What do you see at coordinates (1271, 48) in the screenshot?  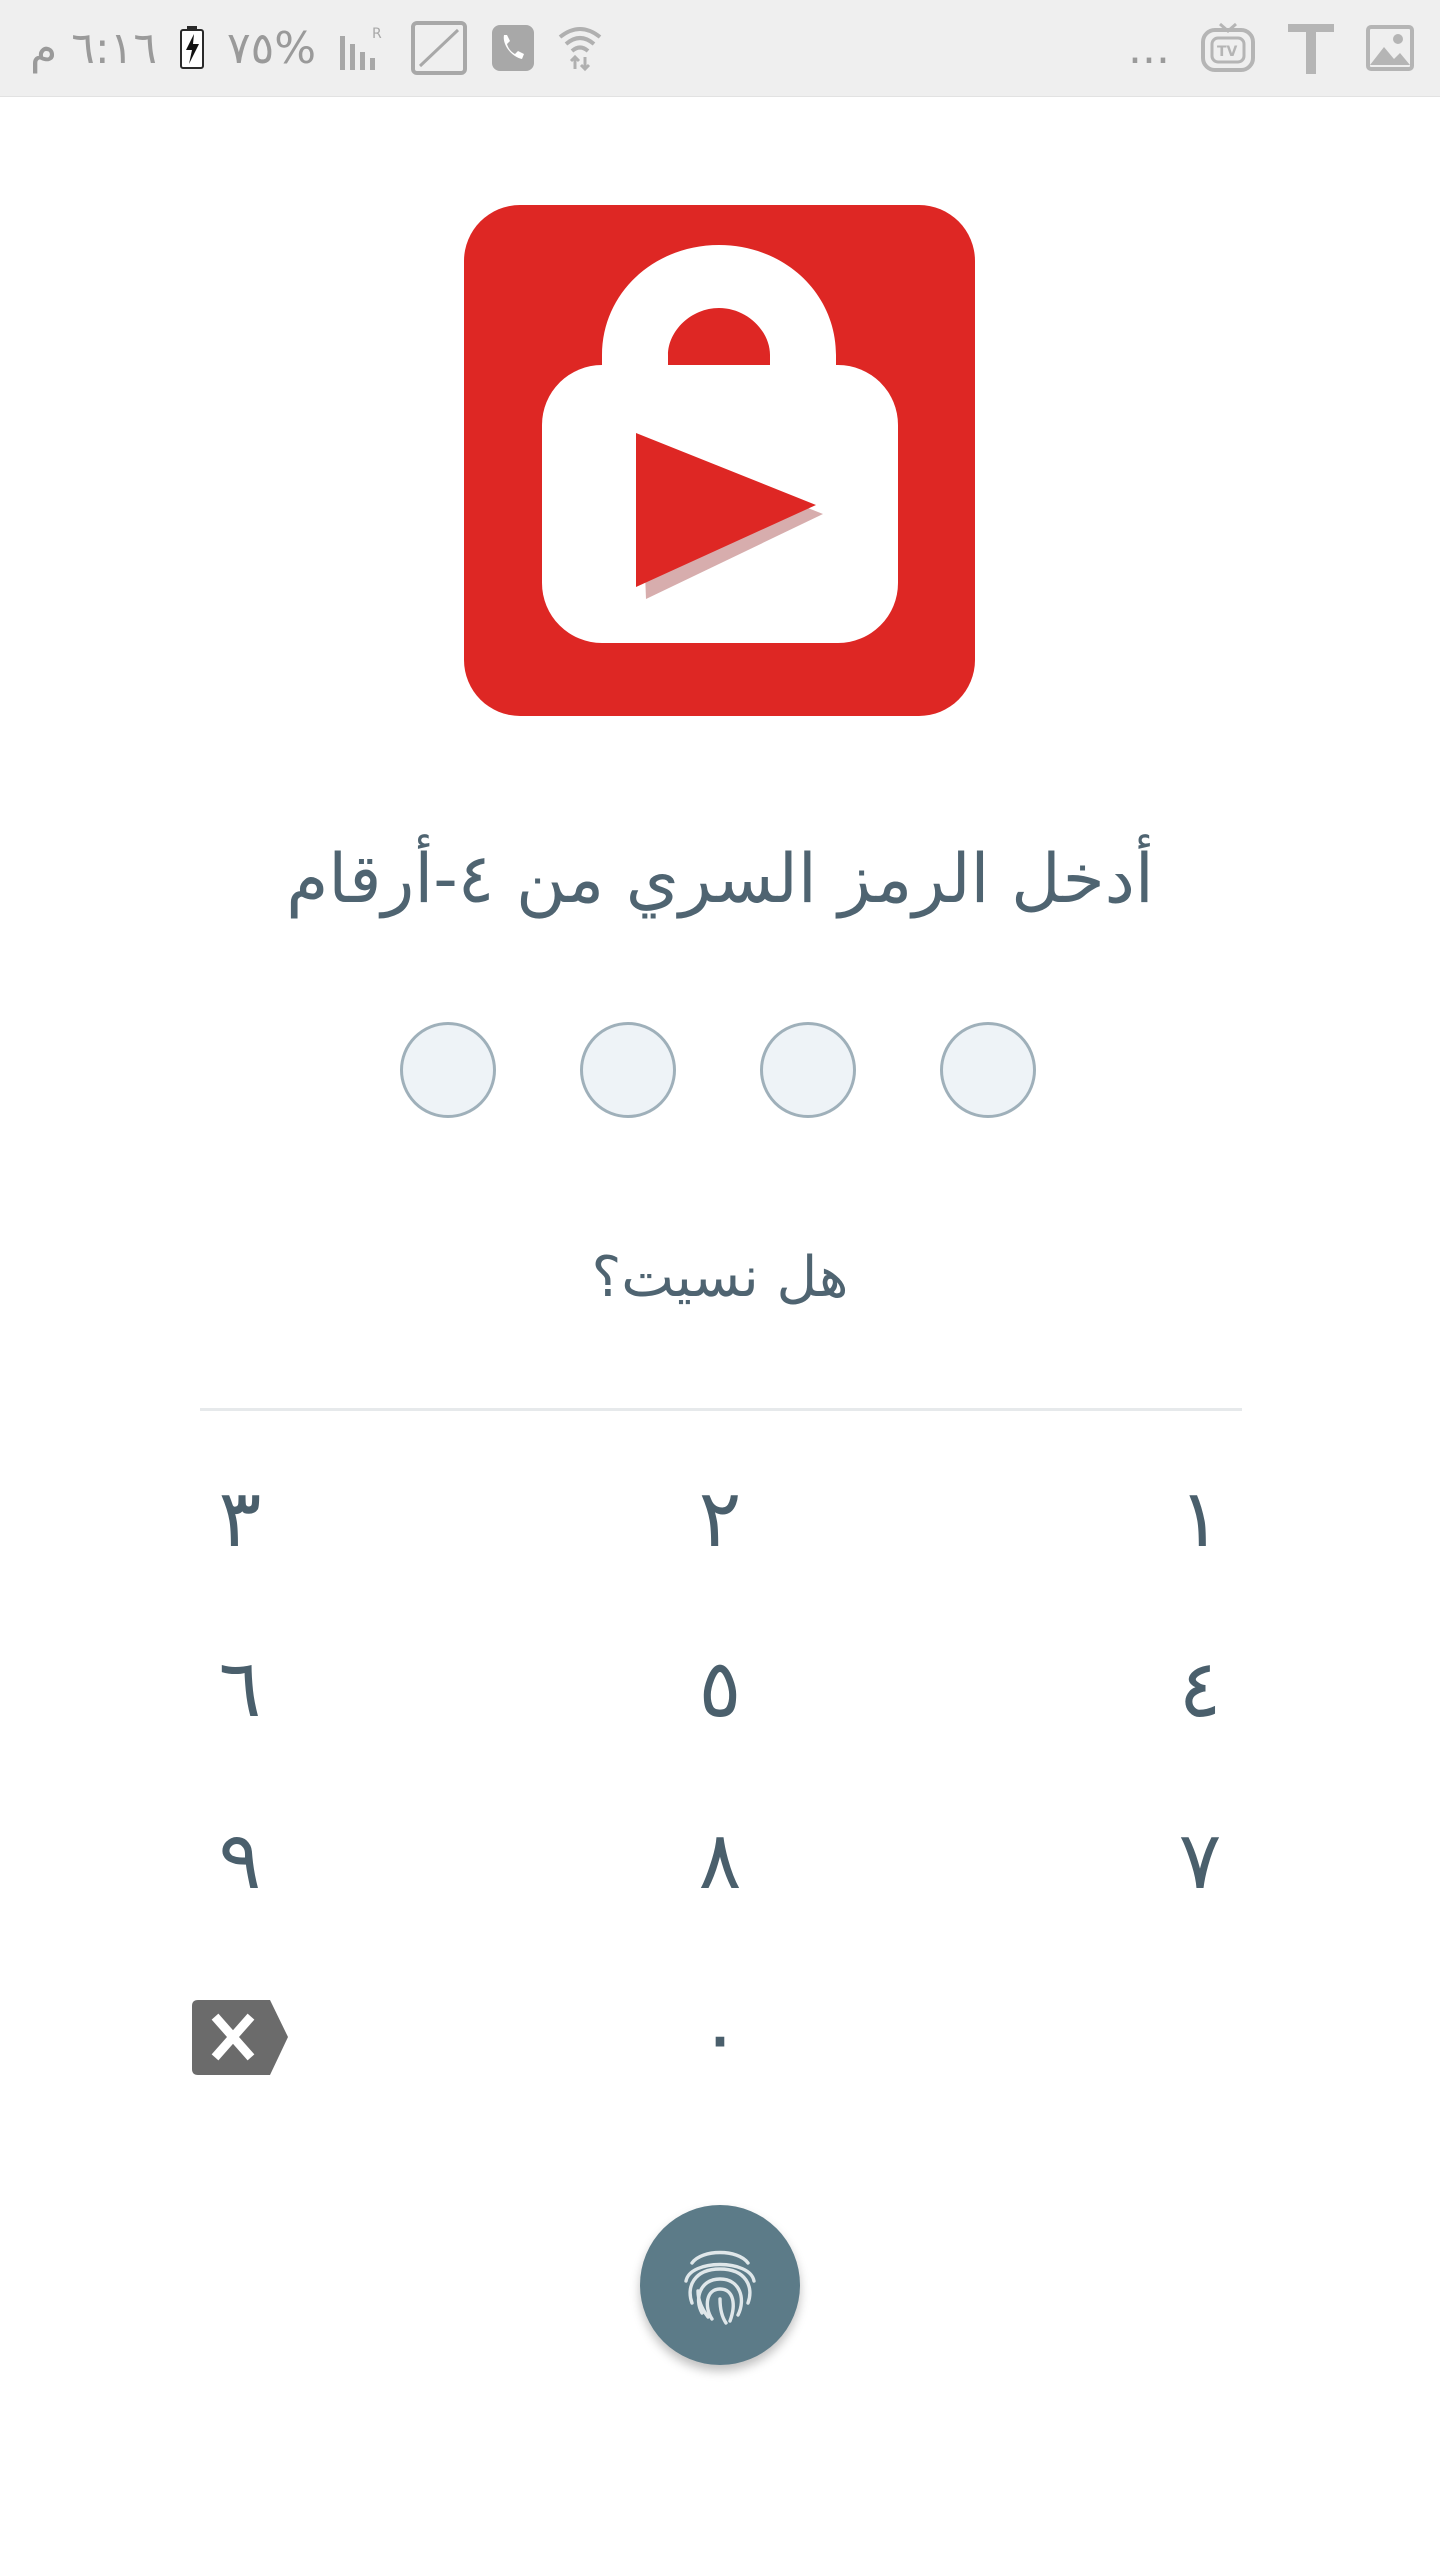 I see `status-bar-right: ... TV` at bounding box center [1271, 48].